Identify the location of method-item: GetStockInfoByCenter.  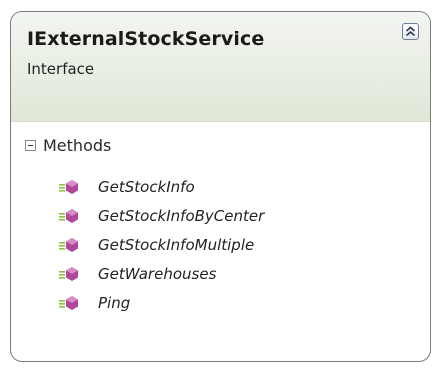
(220, 215).